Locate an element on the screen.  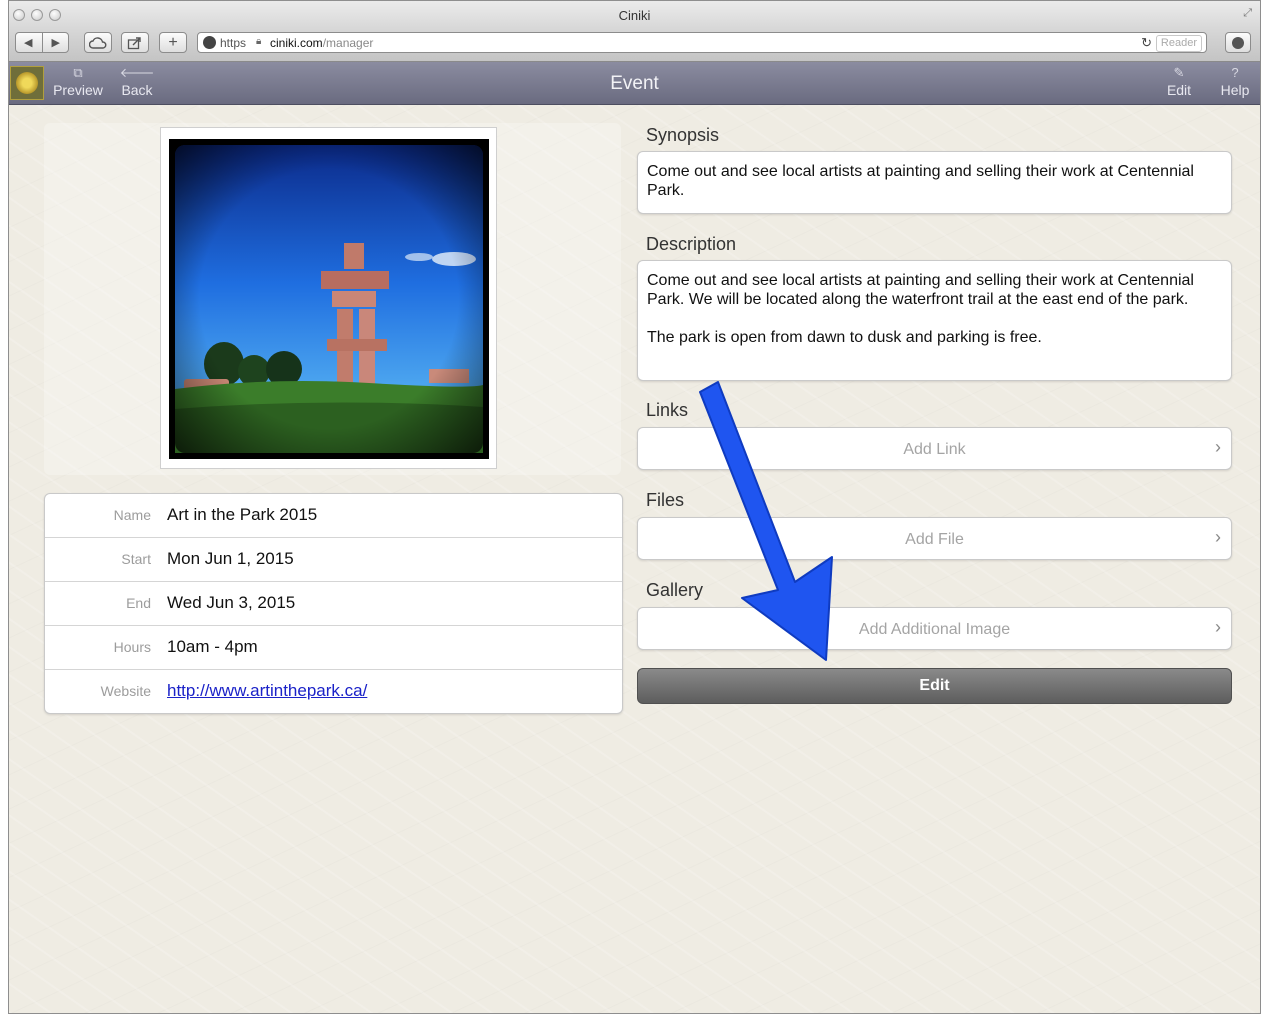
url-host: ciniki.com is located at coordinates (296, 43).